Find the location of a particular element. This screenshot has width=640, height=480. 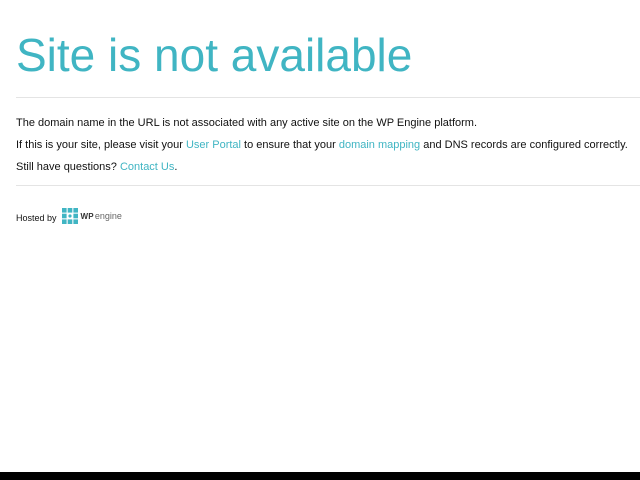

hosted-by: Hosted by WP engine is located at coordinates (69, 216).